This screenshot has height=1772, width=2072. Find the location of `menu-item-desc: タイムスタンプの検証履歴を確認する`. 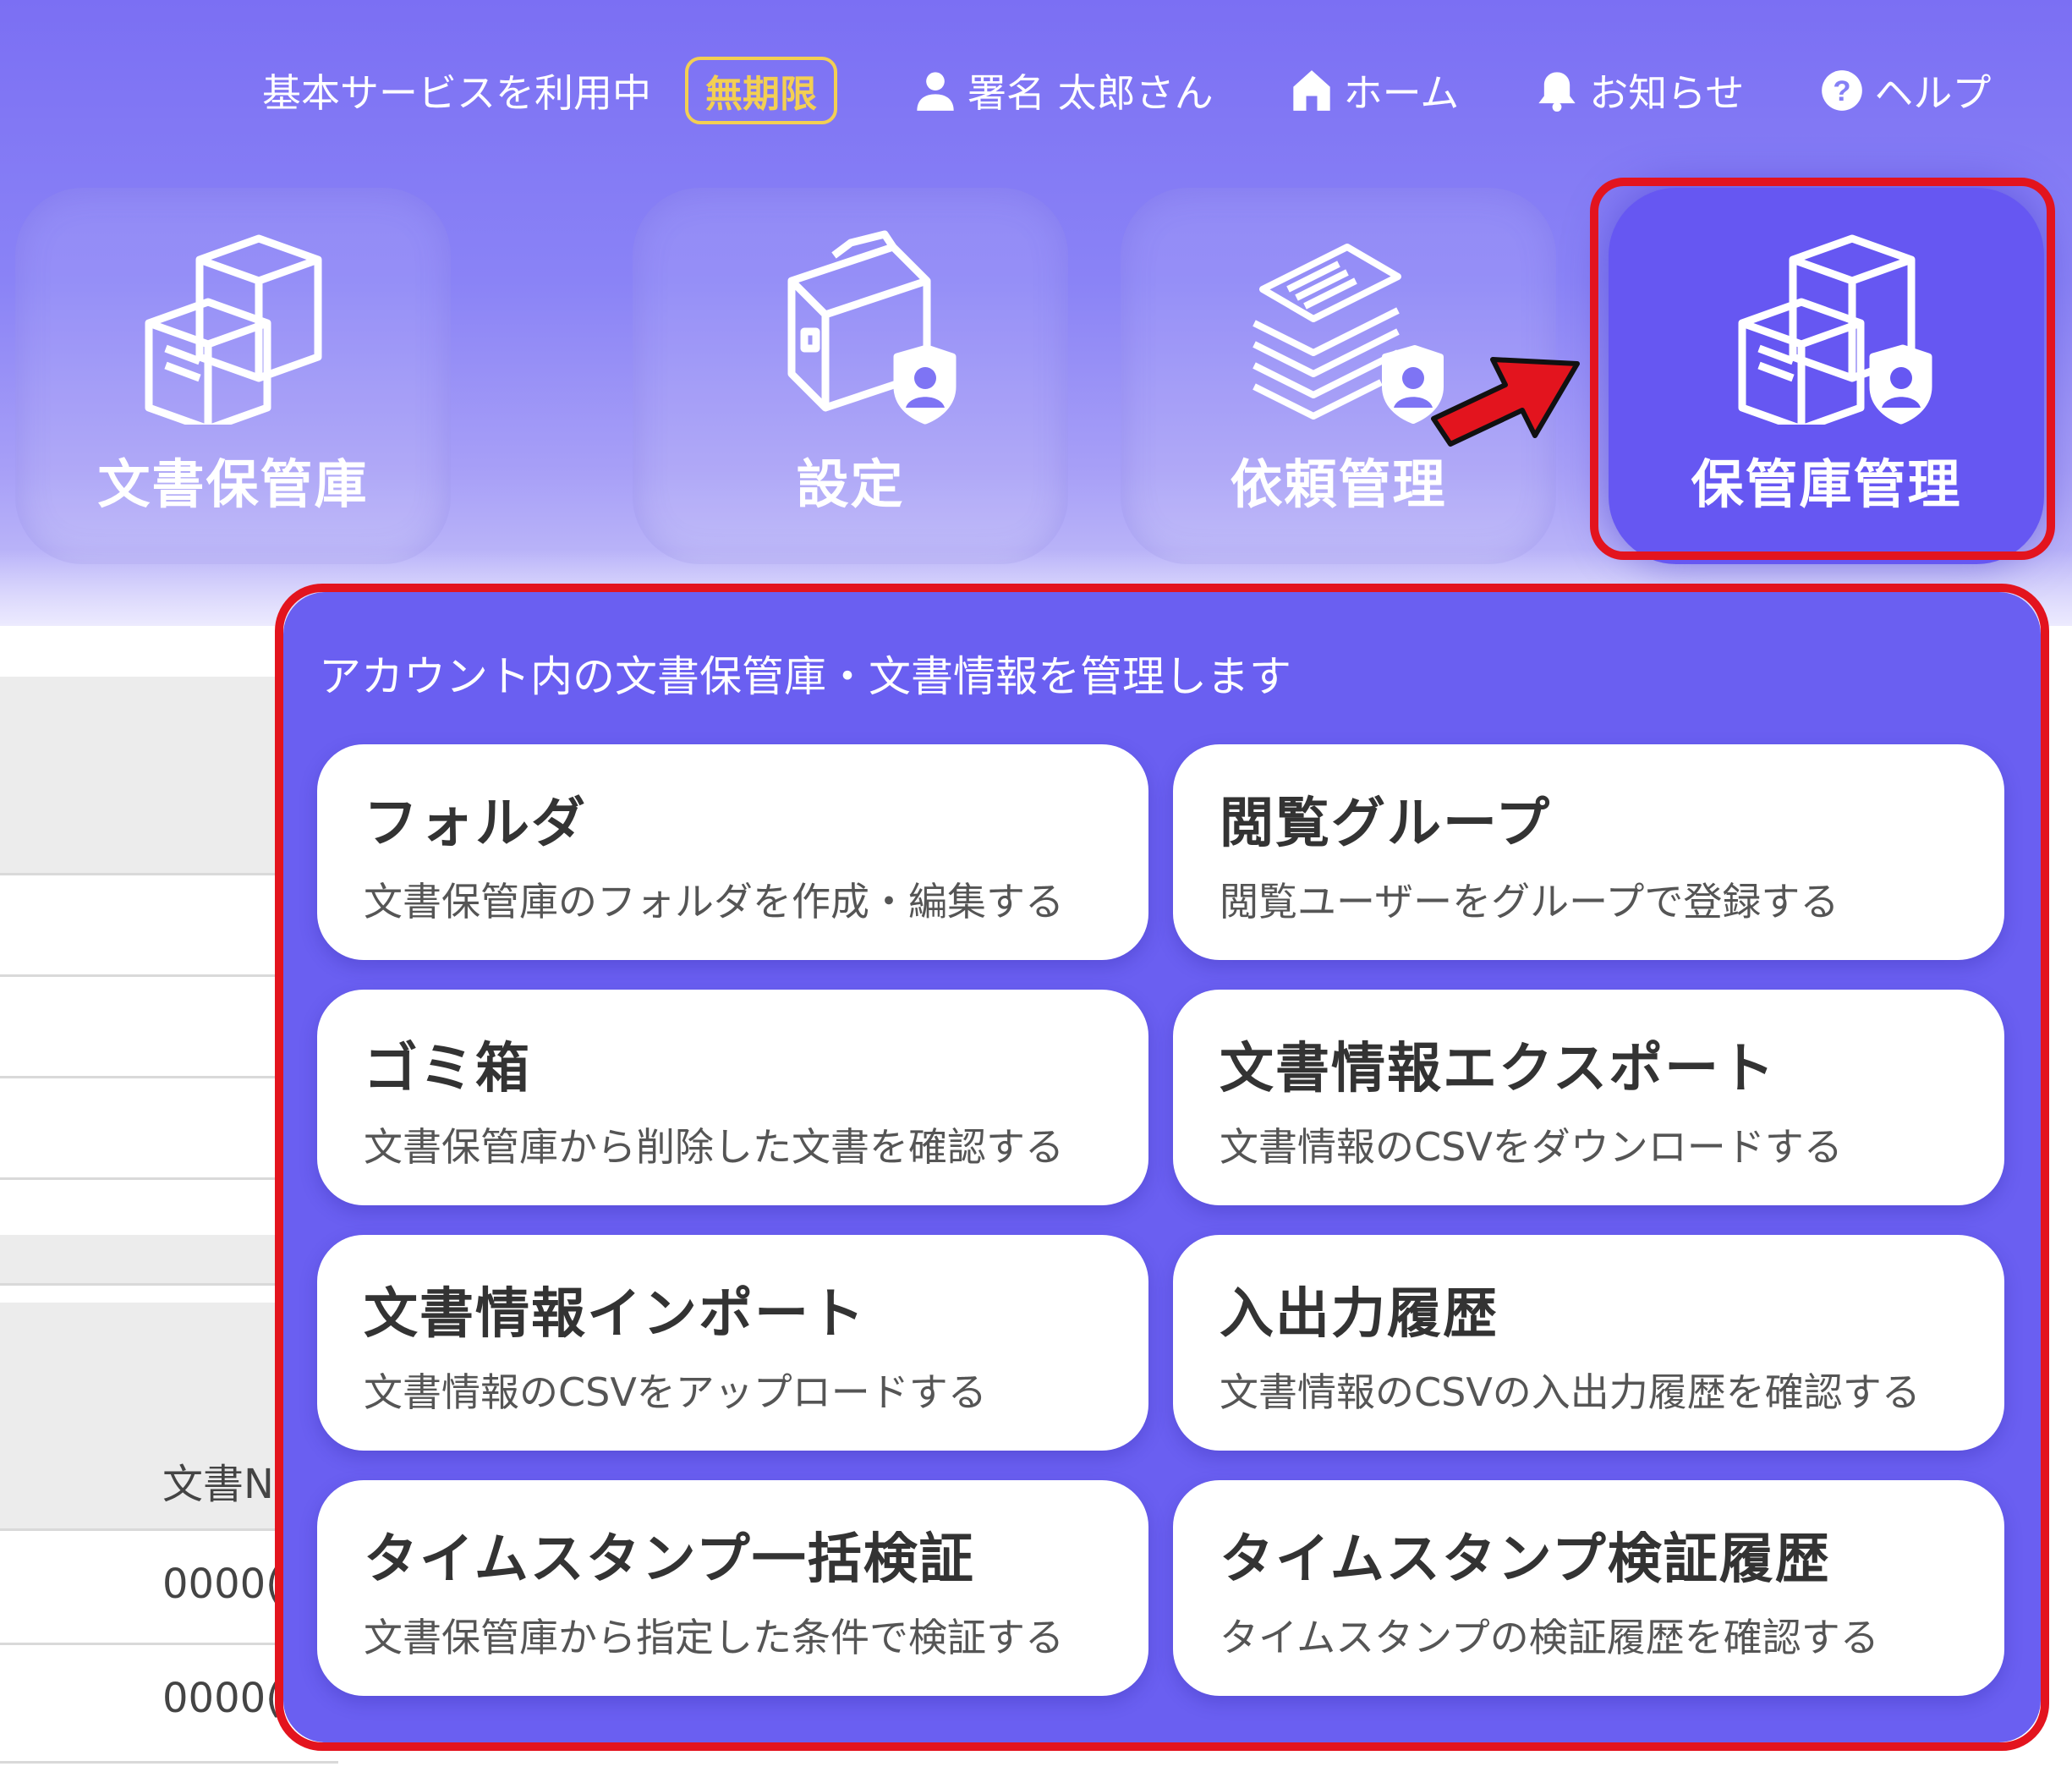

menu-item-desc: タイムスタンプの検証履歴を確認する is located at coordinates (1550, 1637).